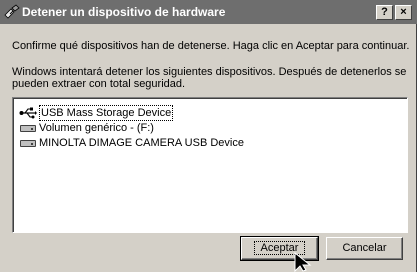  I want to click on list-item: Volumen genérico - (F:), so click(86, 128).